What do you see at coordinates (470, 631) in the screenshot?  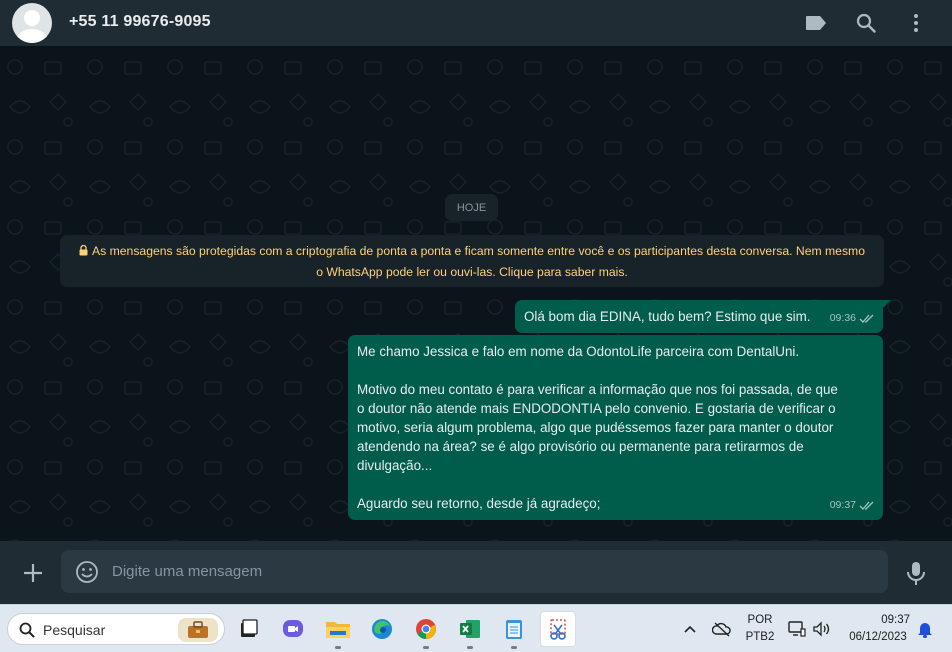 I see `excel-icon` at bounding box center [470, 631].